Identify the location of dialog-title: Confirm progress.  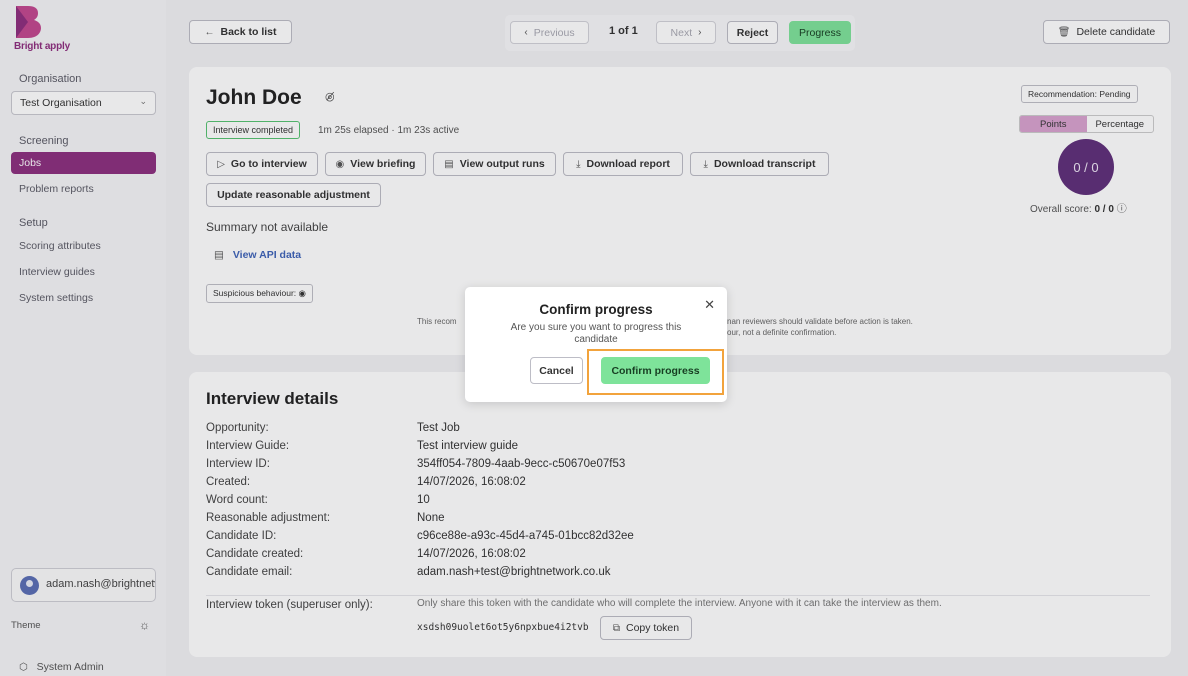
(596, 309).